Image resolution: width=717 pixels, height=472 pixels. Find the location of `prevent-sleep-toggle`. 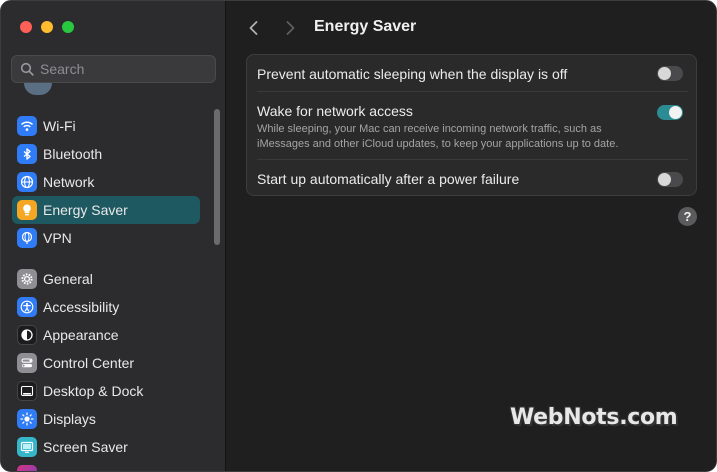

prevent-sleep-toggle is located at coordinates (670, 73).